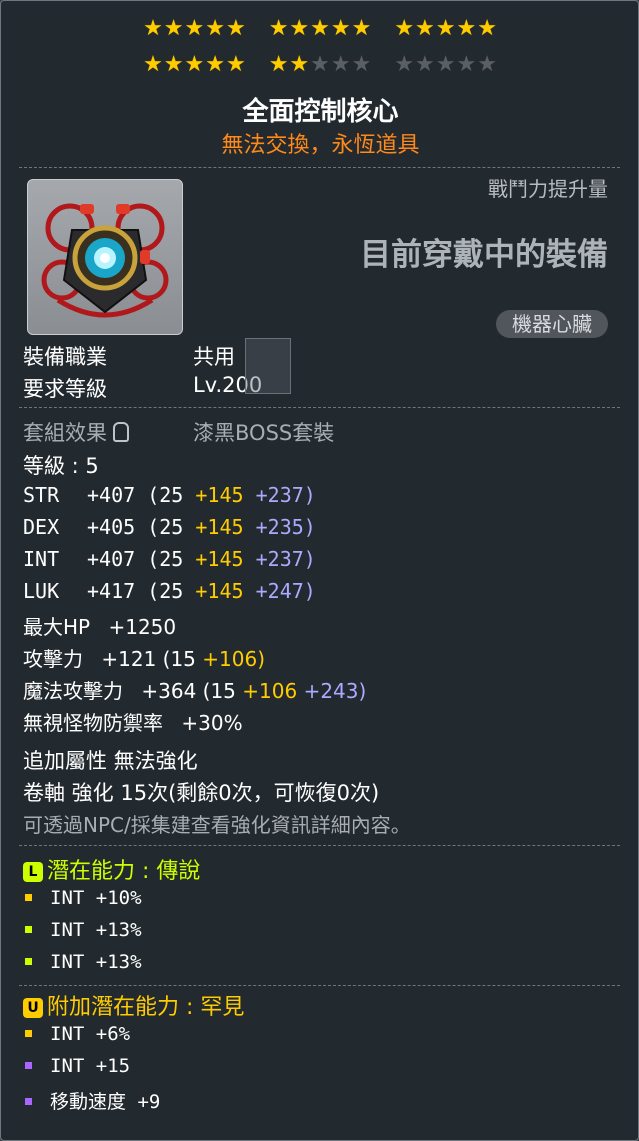 The height and width of the screenshot is (1141, 639). What do you see at coordinates (121, 432) in the screenshot?
I see `lock-icon` at bounding box center [121, 432].